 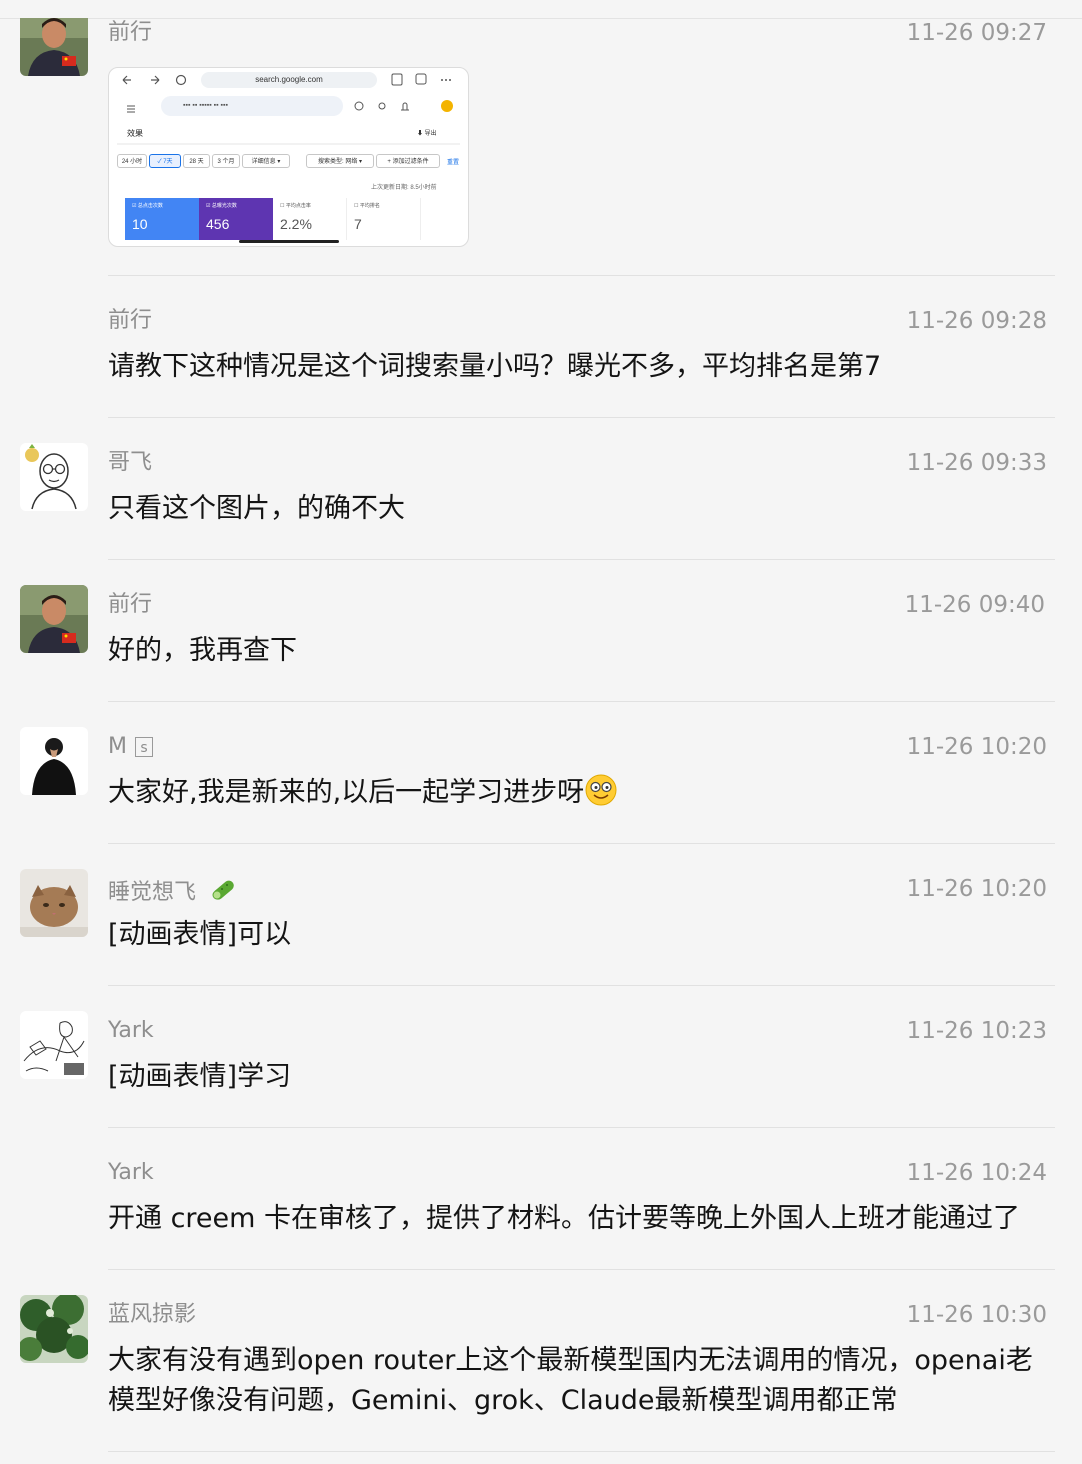 What do you see at coordinates (601, 790) in the screenshot?
I see `grinning-glasses-emoji-icon` at bounding box center [601, 790].